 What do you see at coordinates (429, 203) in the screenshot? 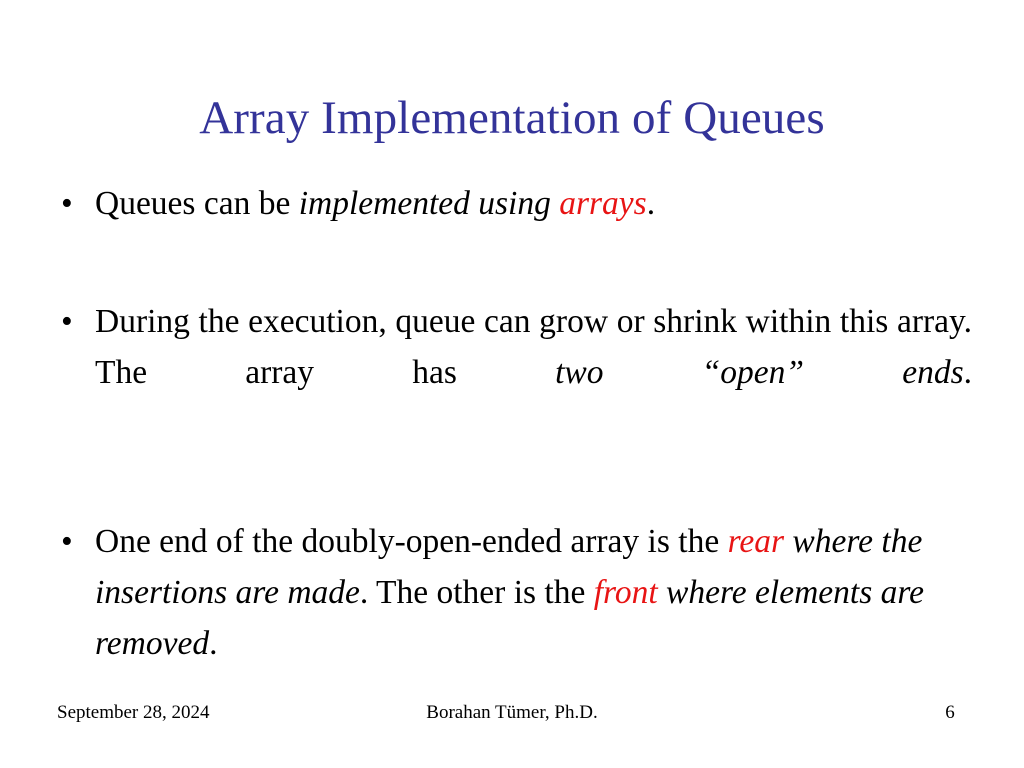
I see `bullet-1-italic: implemented using` at bounding box center [429, 203].